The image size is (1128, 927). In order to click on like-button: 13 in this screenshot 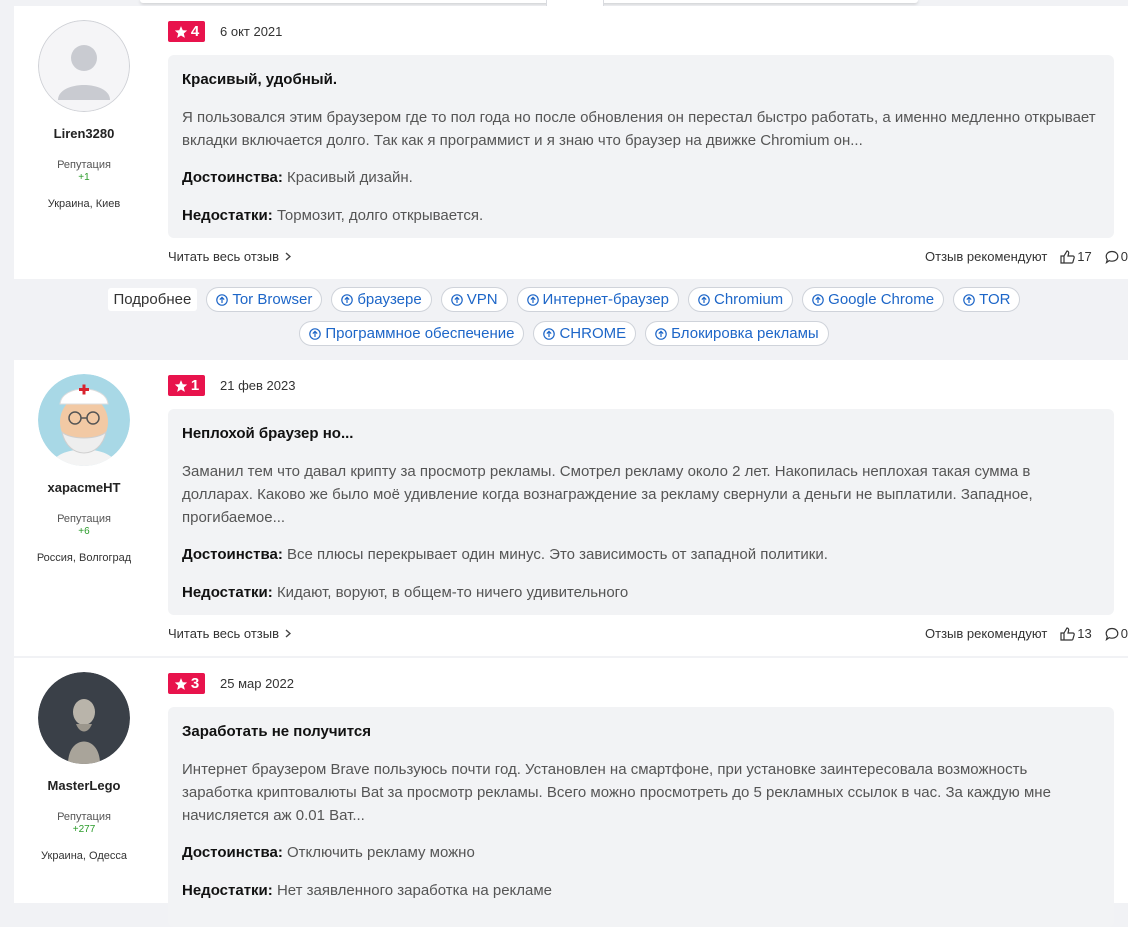, I will do `click(1076, 633)`.